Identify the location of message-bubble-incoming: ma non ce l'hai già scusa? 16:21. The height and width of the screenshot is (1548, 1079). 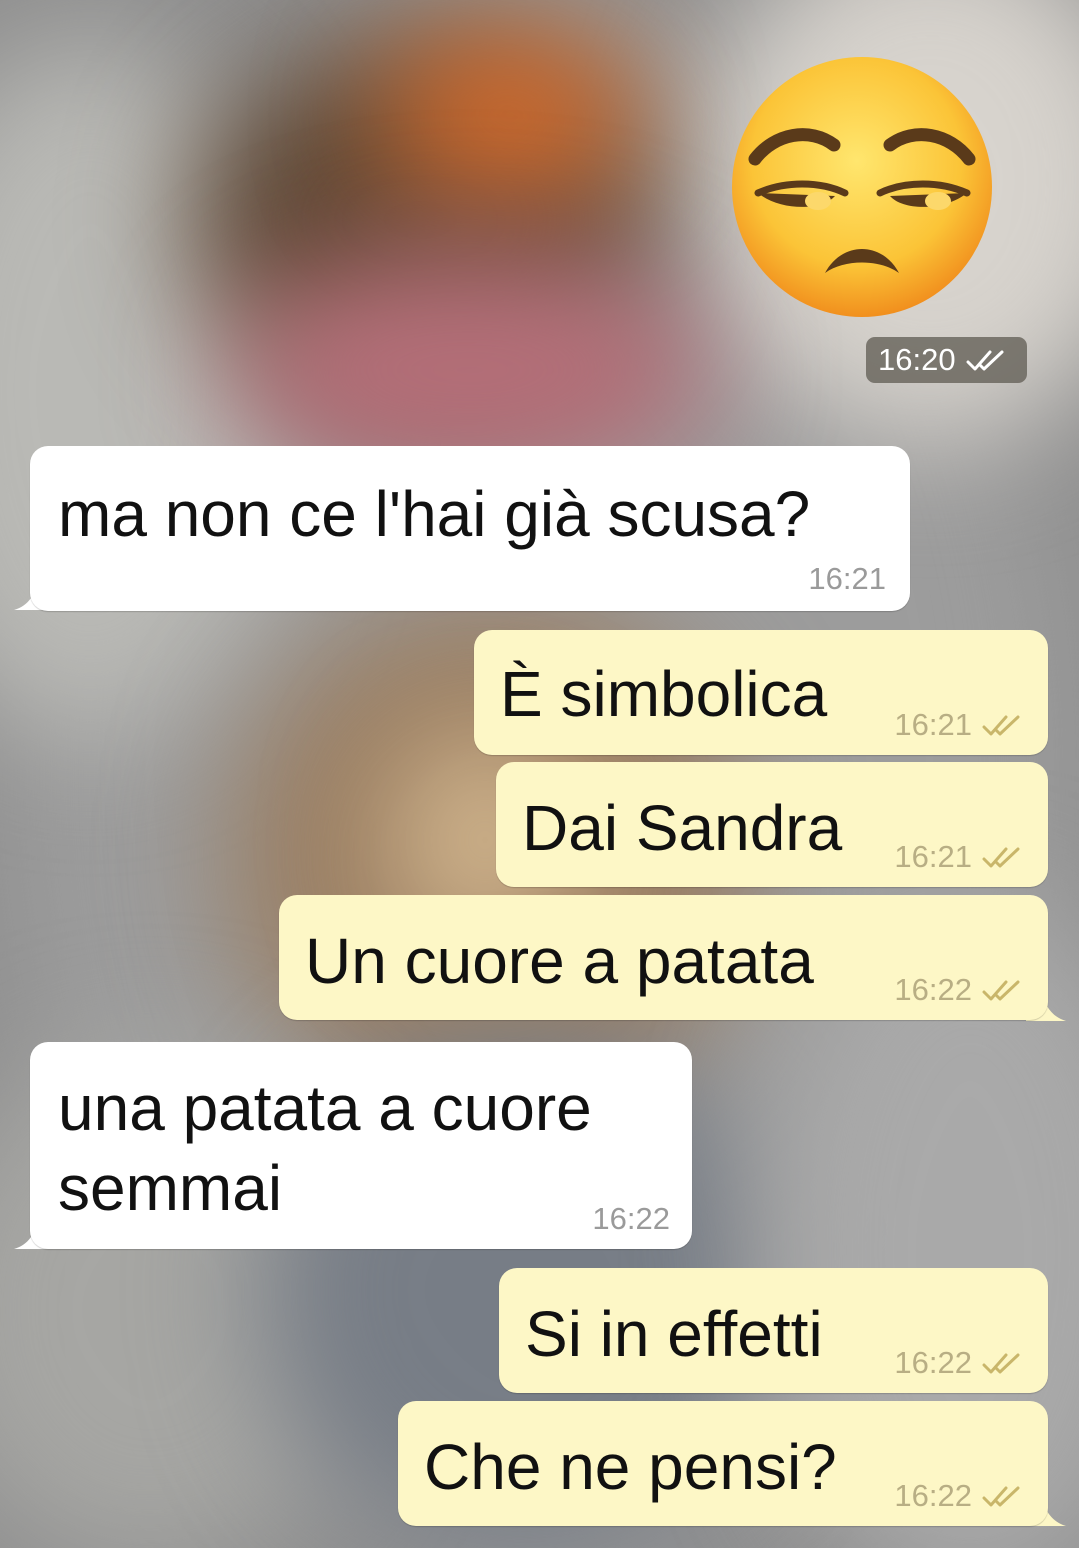
(470, 528).